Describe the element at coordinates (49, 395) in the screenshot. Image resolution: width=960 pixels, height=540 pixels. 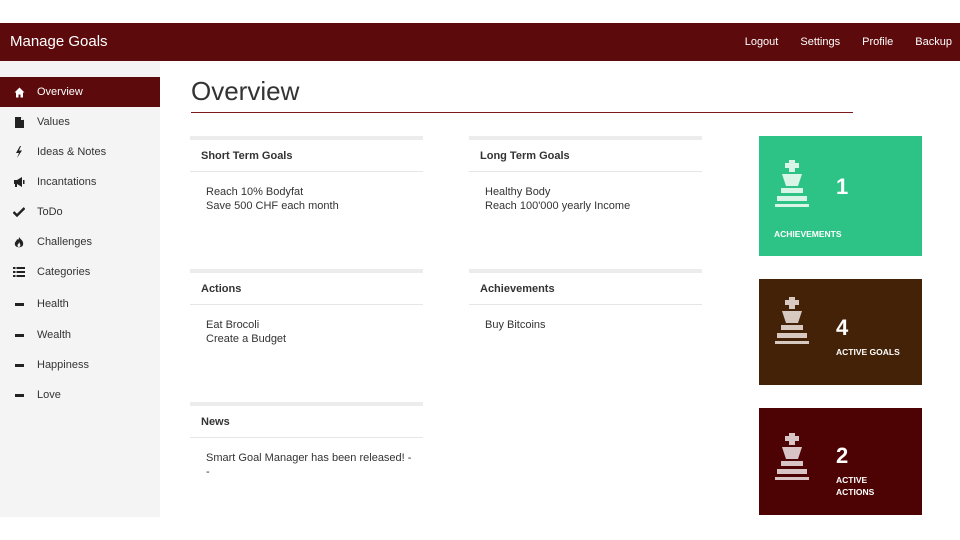
I see `sidebar-item-label: Love` at that location.